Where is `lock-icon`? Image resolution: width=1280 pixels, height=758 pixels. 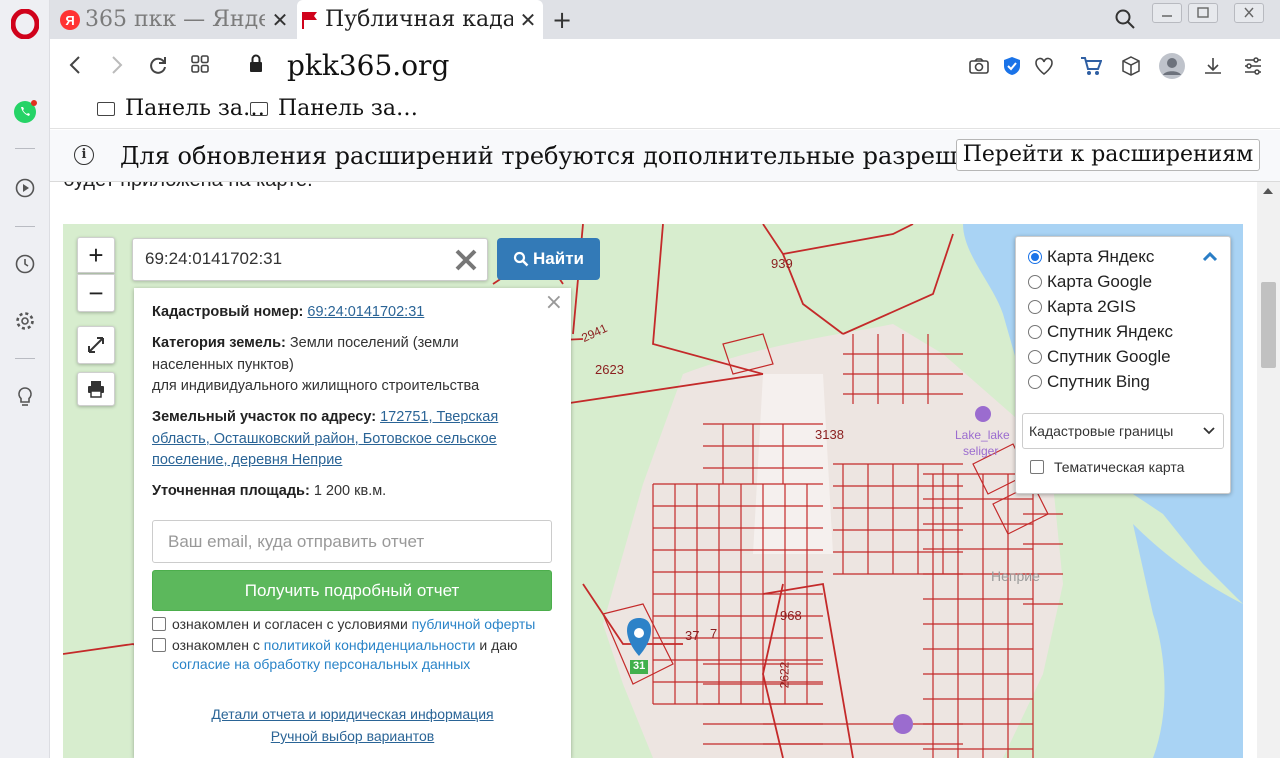 lock-icon is located at coordinates (256, 64).